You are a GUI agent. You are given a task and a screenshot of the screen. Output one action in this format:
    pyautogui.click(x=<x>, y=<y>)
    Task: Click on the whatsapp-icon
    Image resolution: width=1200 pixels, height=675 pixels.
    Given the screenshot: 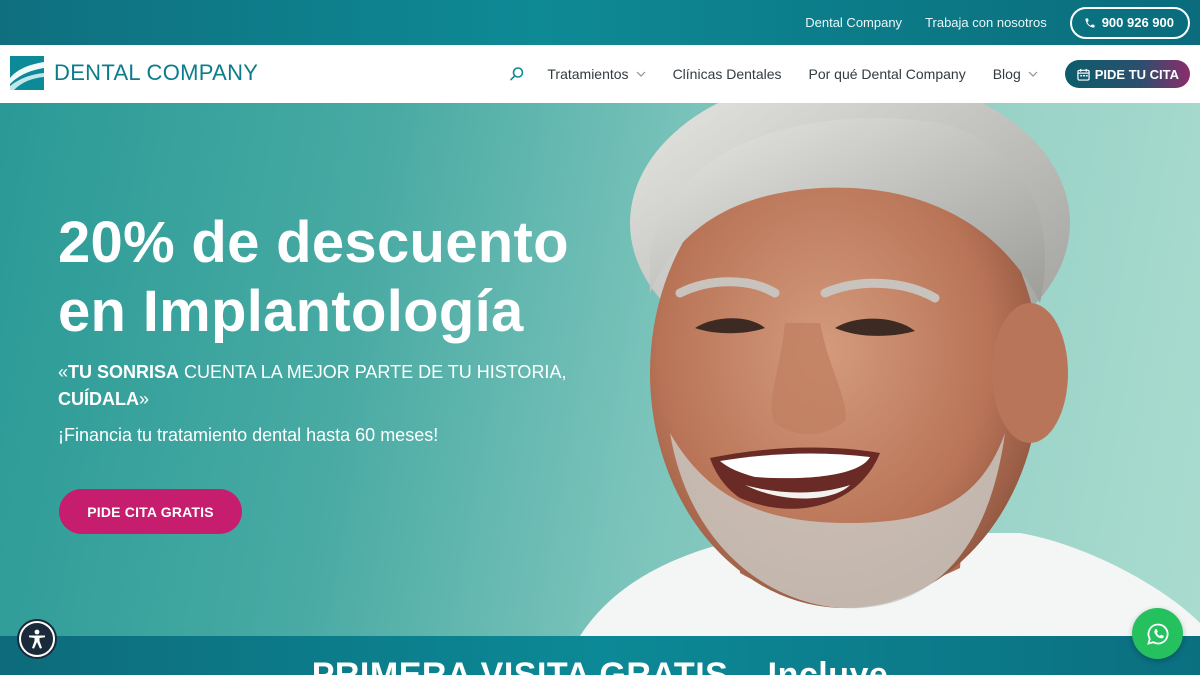 What is the action you would take?
    pyautogui.click(x=1157, y=634)
    